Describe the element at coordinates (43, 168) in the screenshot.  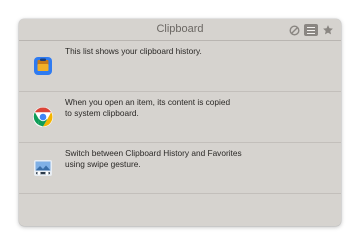
I see `preview-image-icon` at that location.